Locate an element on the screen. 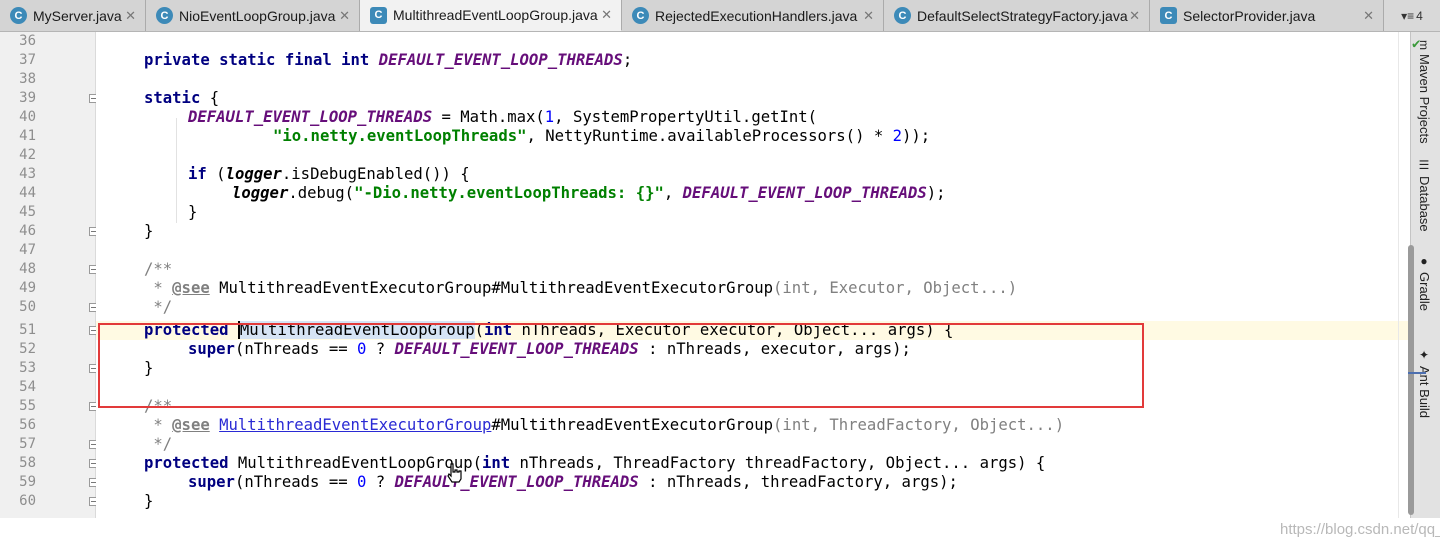 Image resolution: width=1440 pixels, height=538 pixels. code-line-43: if (logger.isDebugEnabled()) { is located at coordinates (329, 174).